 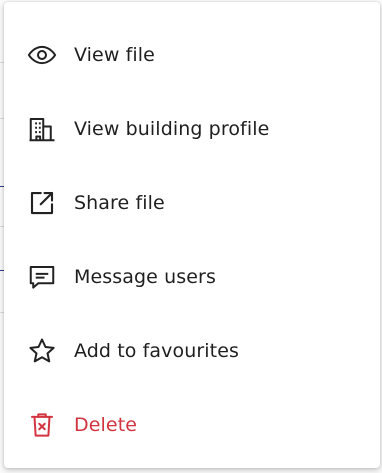 What do you see at coordinates (42, 277) in the screenshot?
I see `message-icon` at bounding box center [42, 277].